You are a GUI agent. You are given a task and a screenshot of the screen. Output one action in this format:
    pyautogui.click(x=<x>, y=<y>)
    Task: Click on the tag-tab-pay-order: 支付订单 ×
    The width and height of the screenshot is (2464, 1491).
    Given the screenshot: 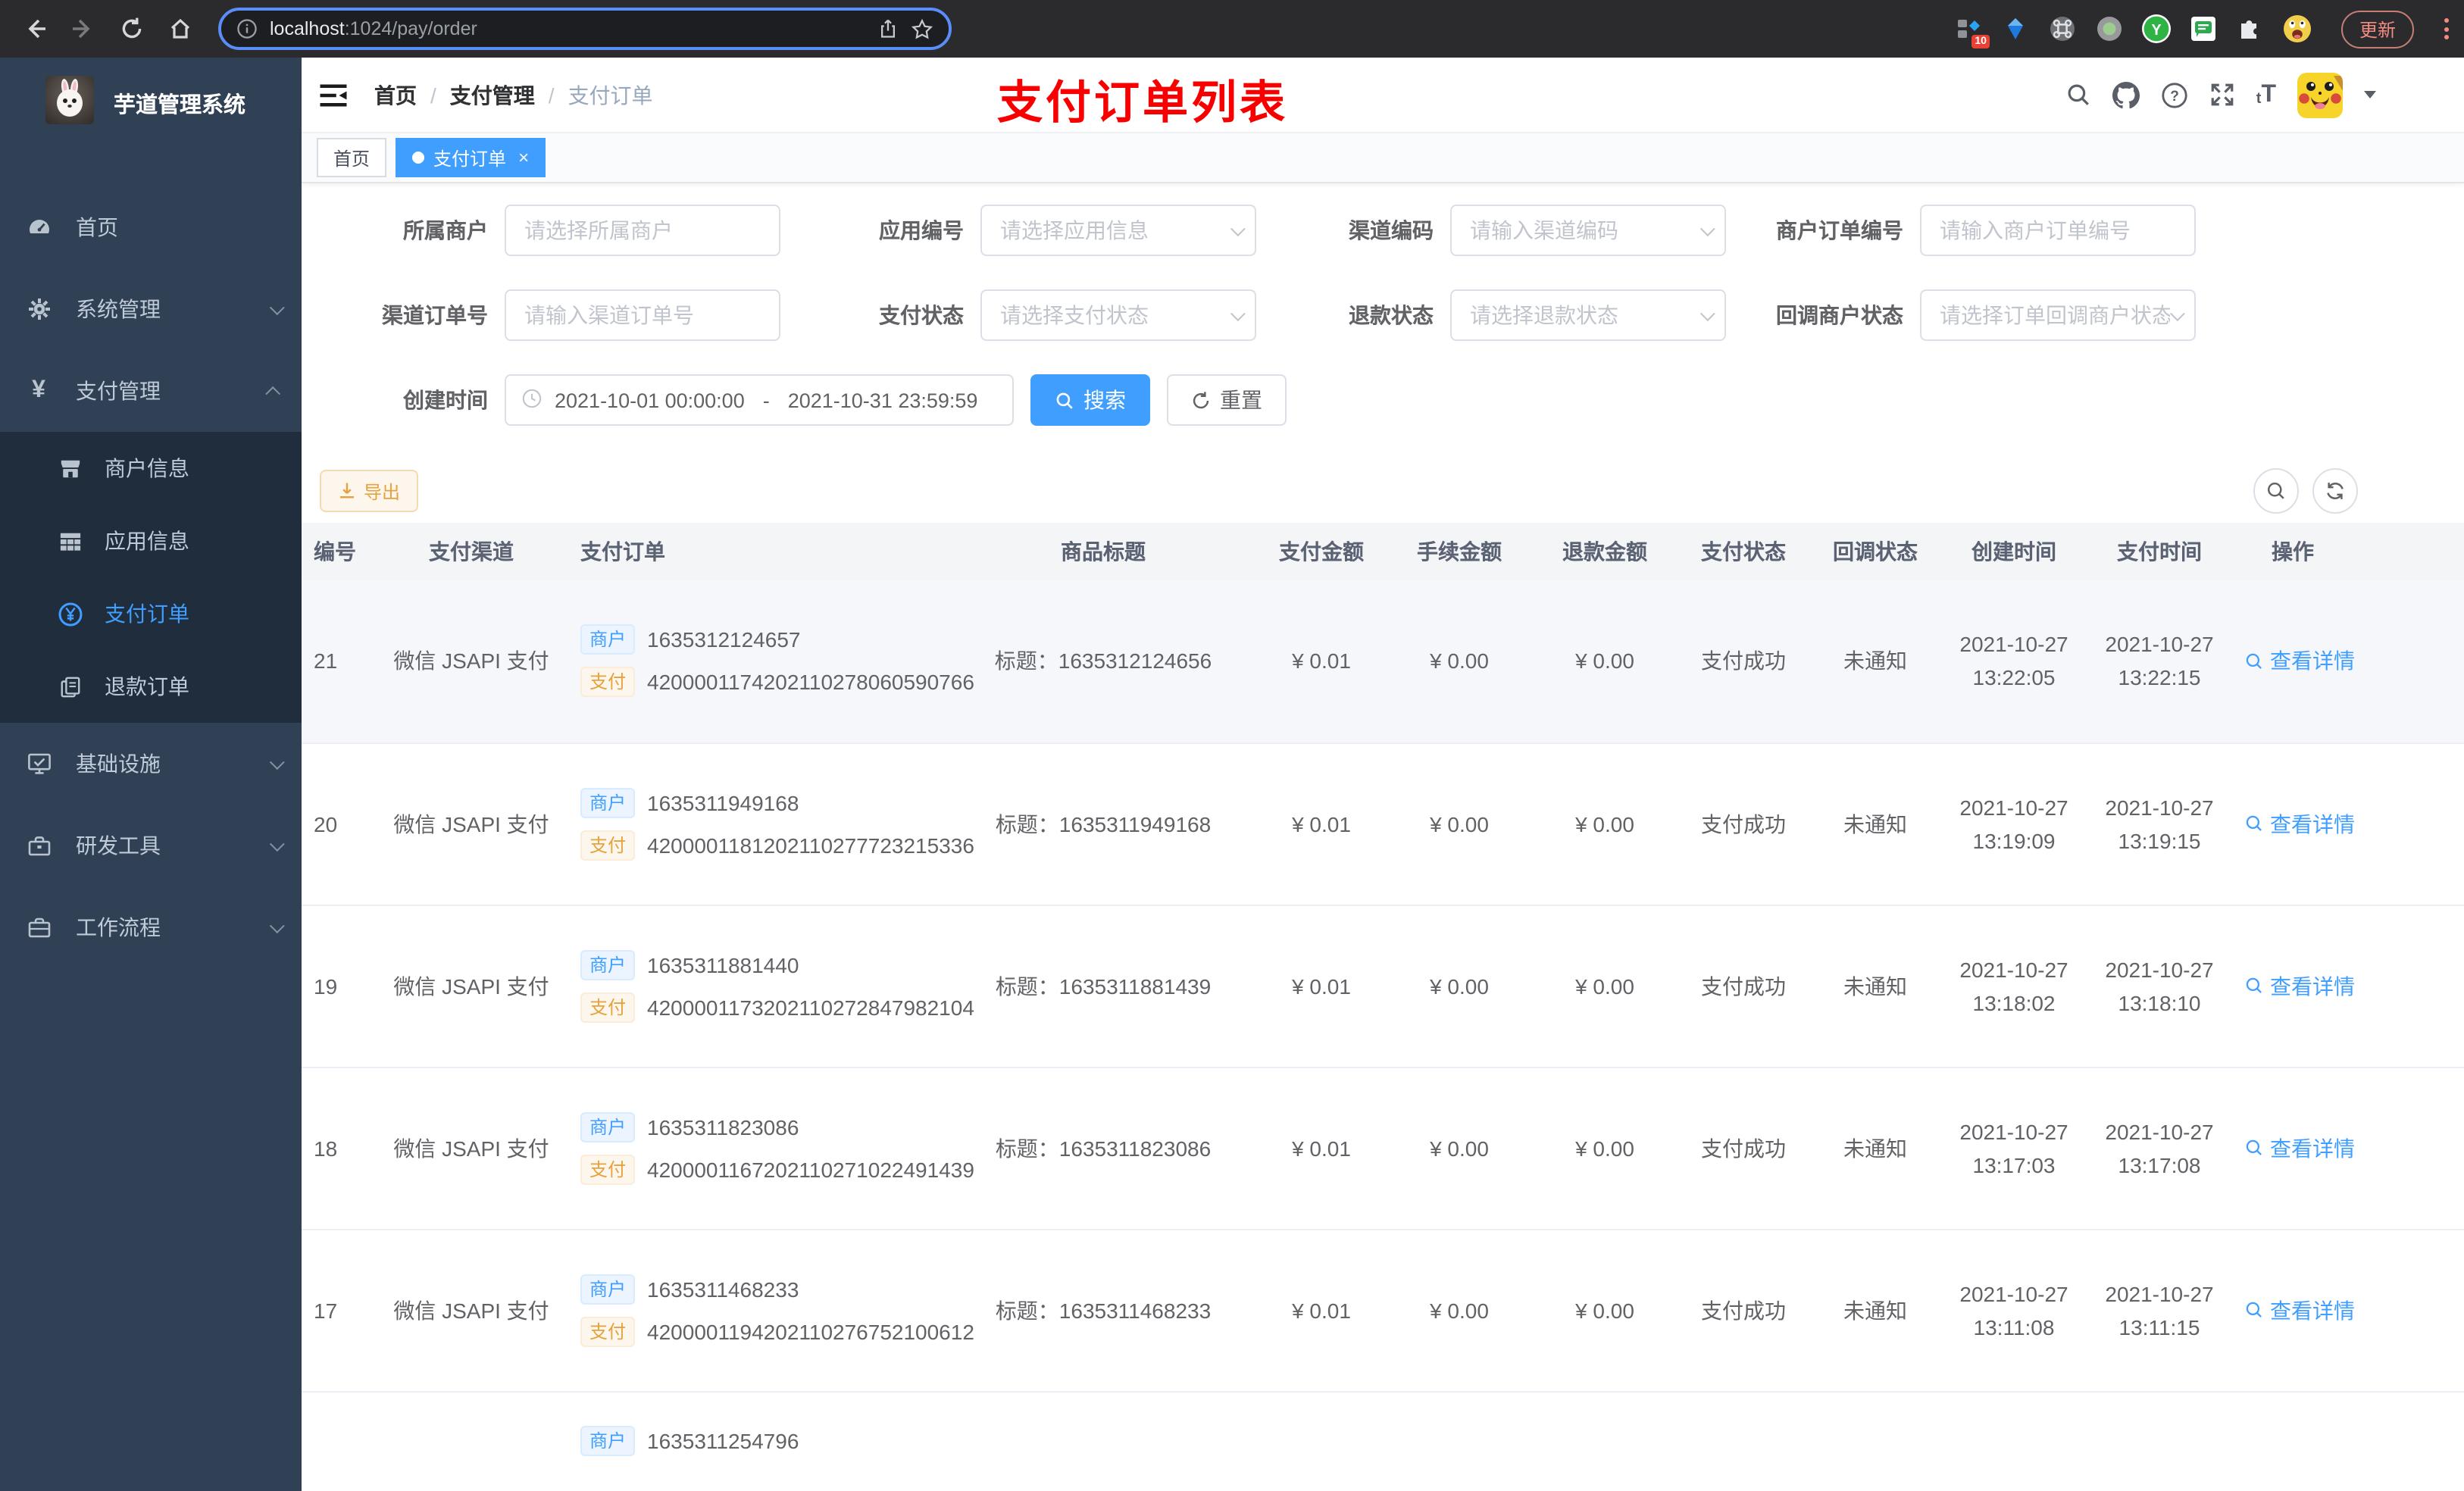 What is the action you would take?
    pyautogui.click(x=471, y=157)
    